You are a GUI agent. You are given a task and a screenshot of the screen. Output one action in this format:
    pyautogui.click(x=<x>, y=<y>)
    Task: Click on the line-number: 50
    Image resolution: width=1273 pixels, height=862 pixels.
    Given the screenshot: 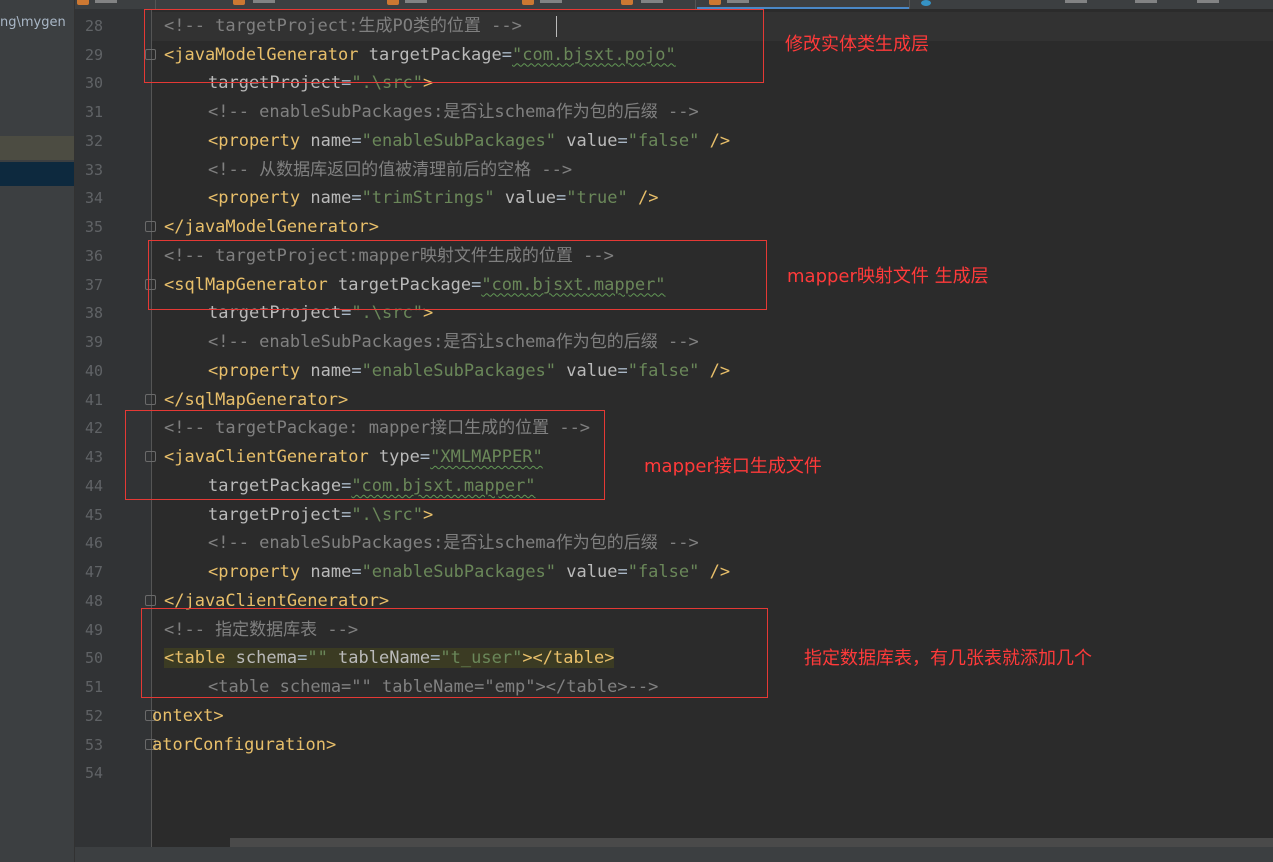 What is the action you would take?
    pyautogui.click(x=93, y=658)
    